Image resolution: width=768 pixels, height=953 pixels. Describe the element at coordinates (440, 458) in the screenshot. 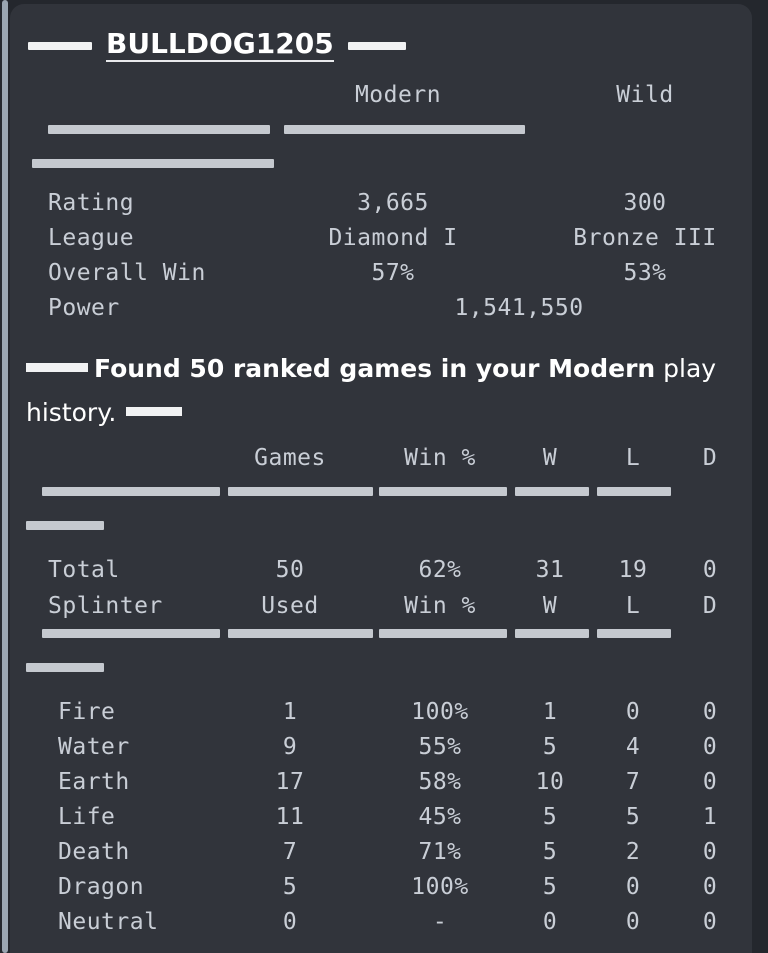

I see `column-header-win-pct: Win %` at that location.